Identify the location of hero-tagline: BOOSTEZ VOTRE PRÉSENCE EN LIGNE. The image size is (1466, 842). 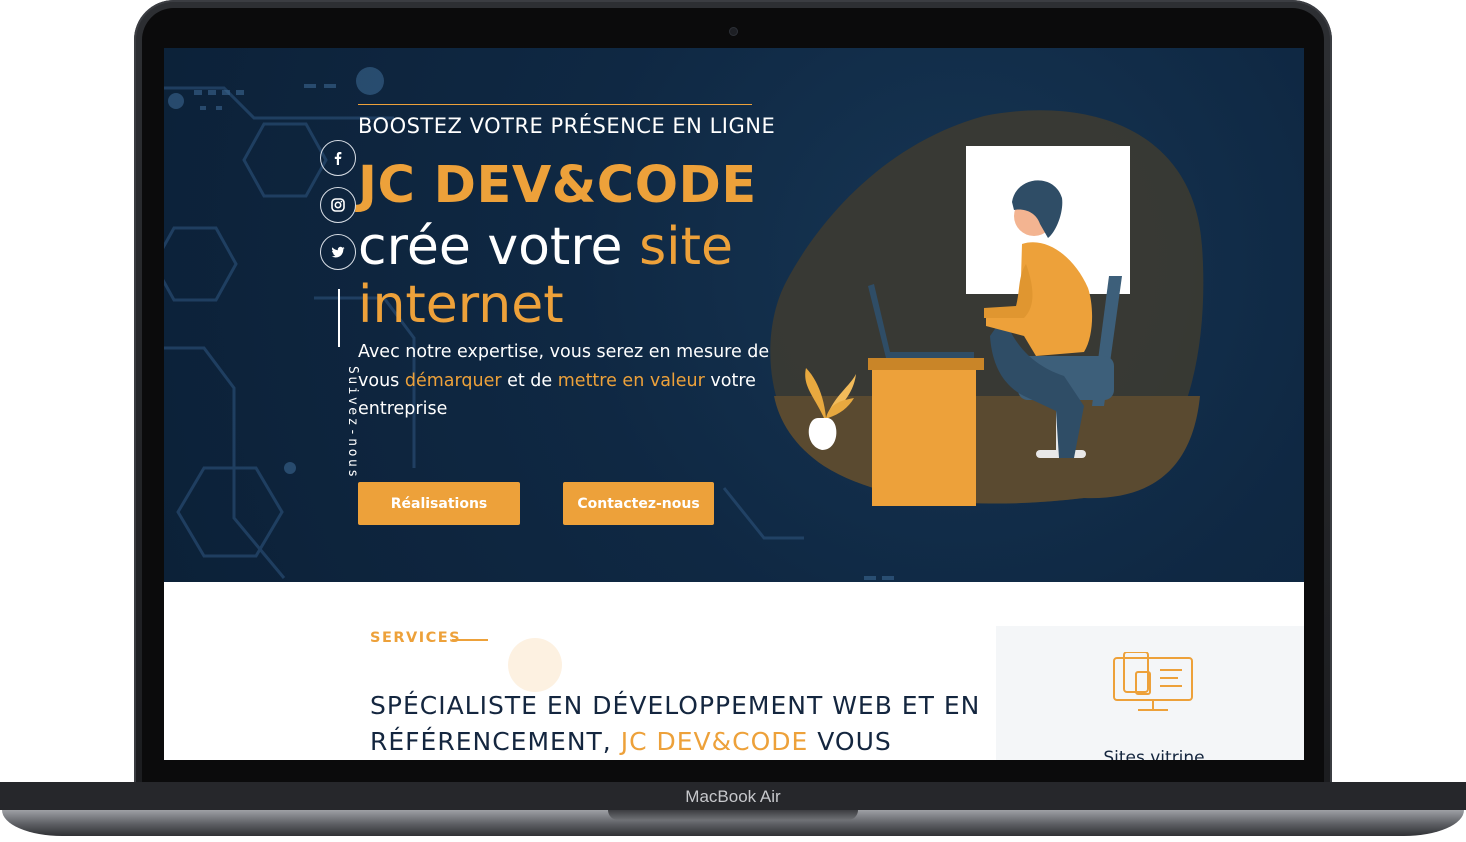
(567, 126).